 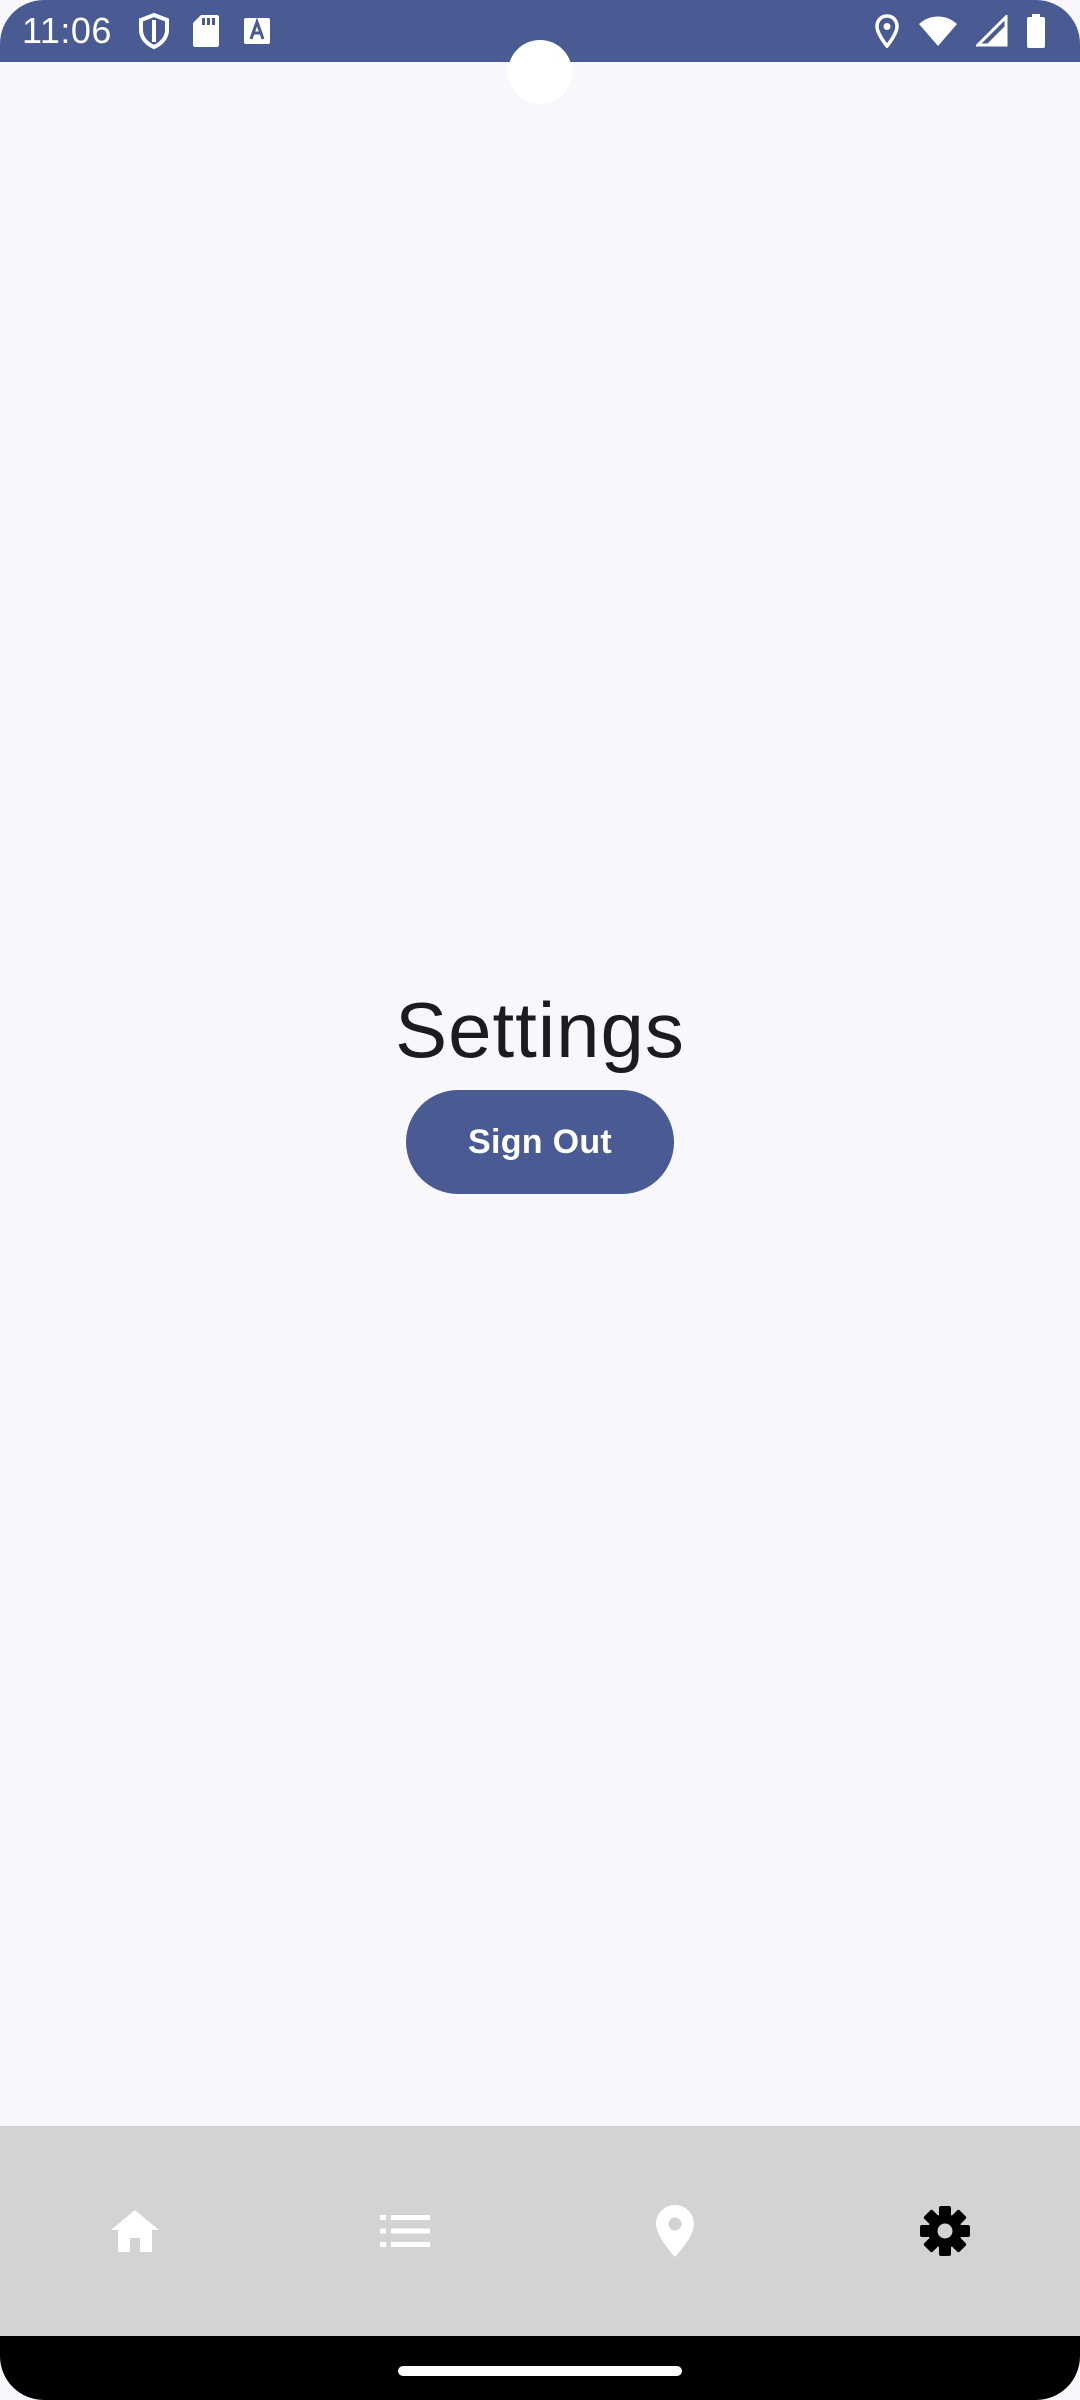 I want to click on map-pin-icon, so click(x=675, y=2231).